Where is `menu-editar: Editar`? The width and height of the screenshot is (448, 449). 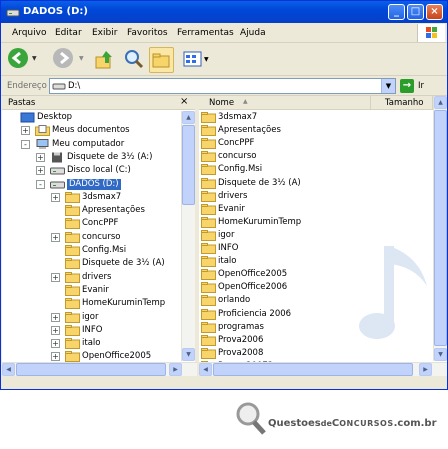
menu-editar: Editar is located at coordinates (68, 33).